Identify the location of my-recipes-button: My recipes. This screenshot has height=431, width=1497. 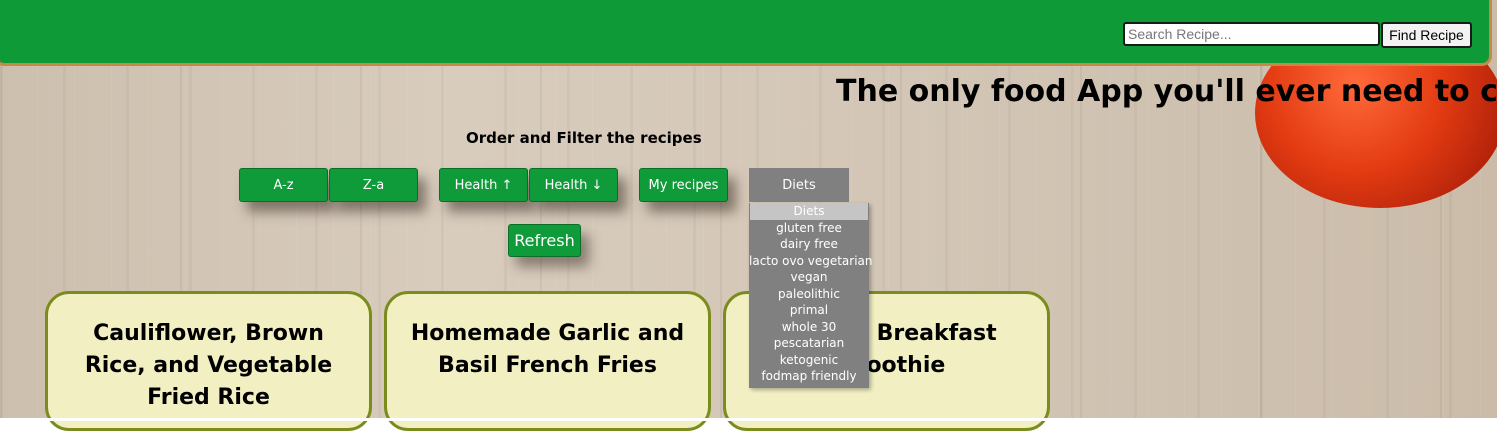
(683, 185).